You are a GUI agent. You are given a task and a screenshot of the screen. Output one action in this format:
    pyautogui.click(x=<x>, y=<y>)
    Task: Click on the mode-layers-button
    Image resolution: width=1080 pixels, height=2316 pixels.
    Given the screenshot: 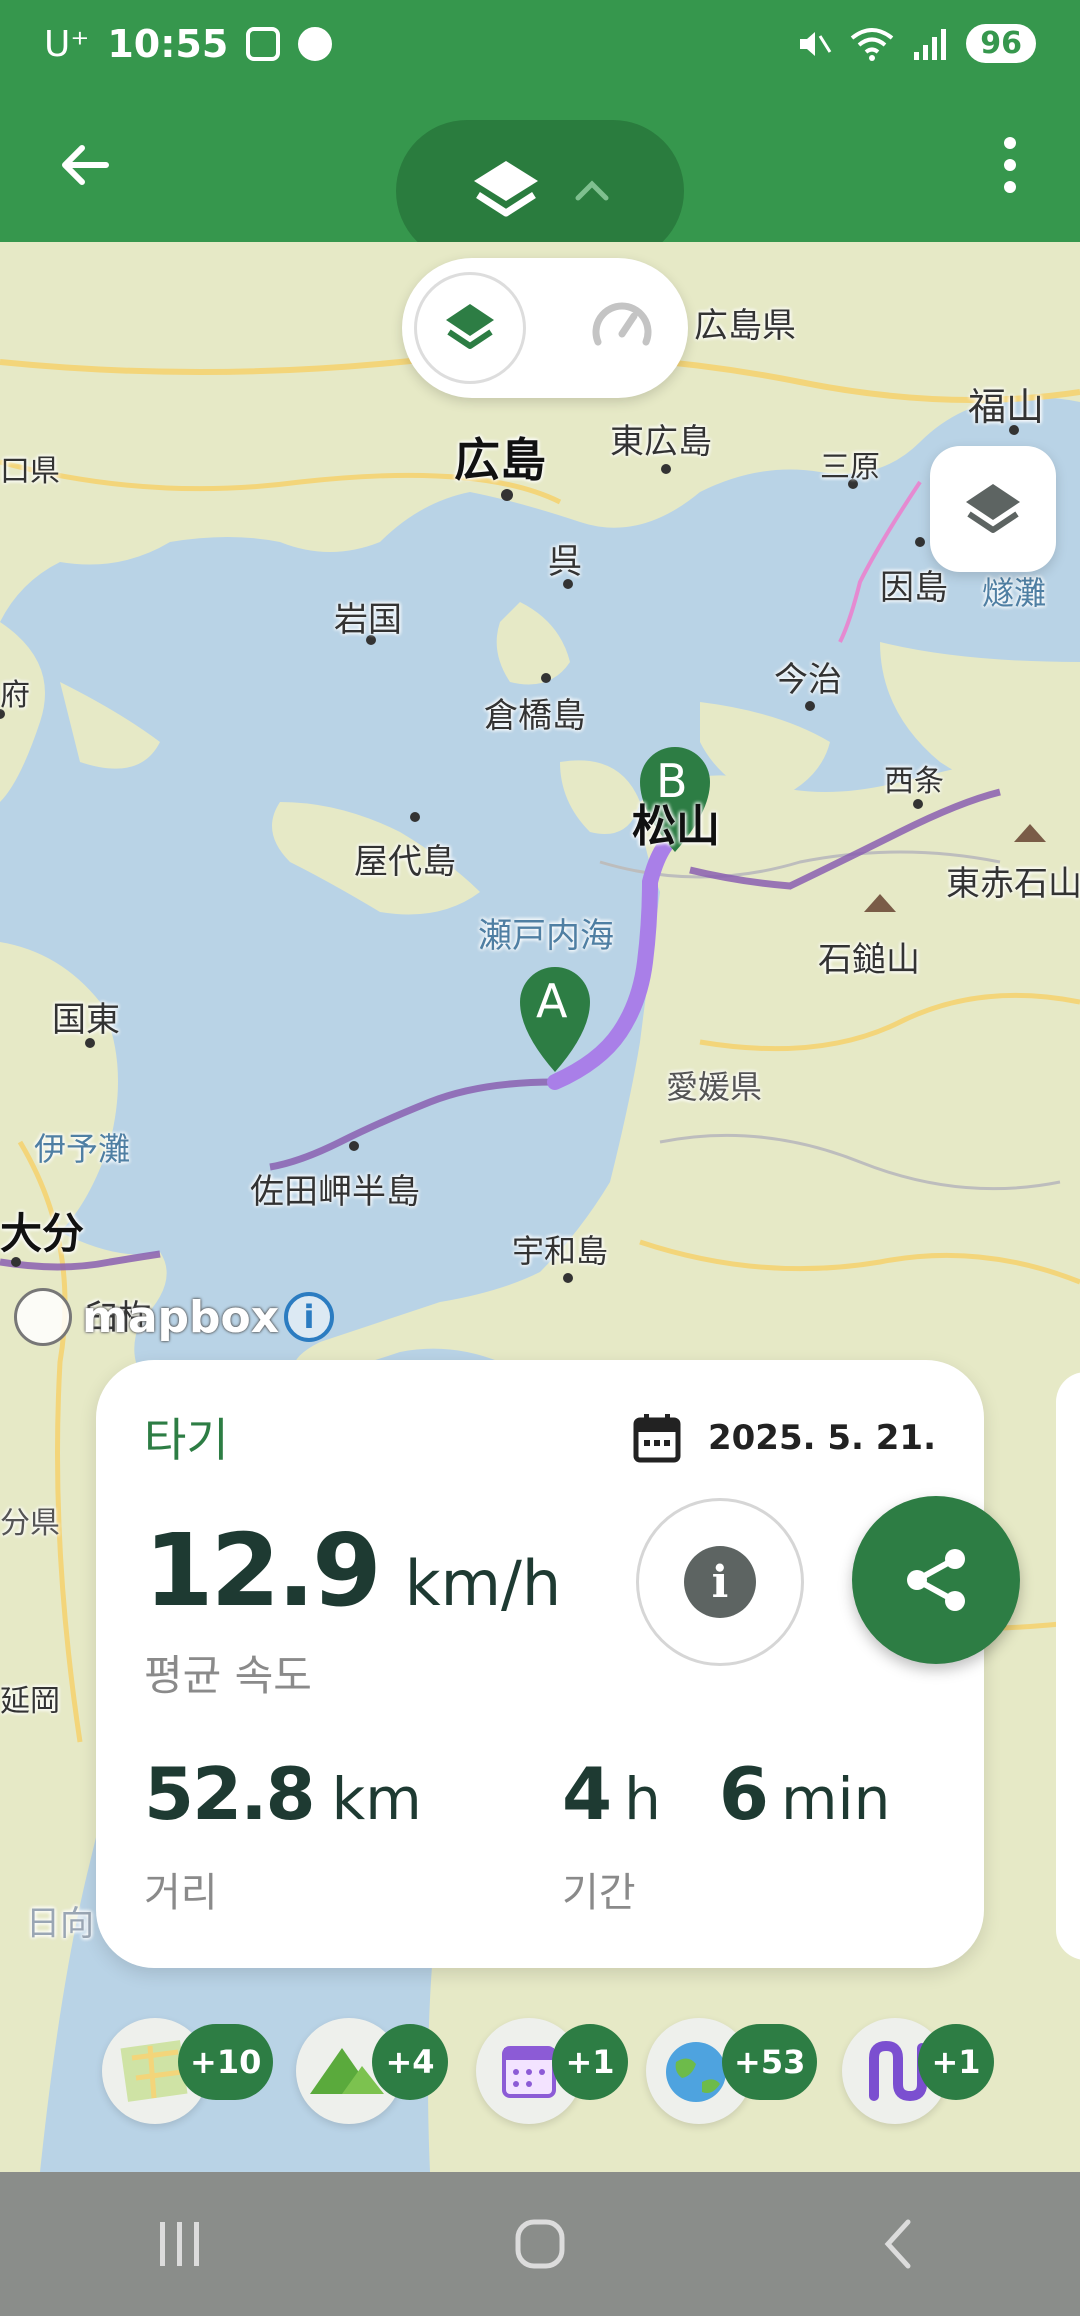 What is the action you would take?
    pyautogui.click(x=470, y=328)
    